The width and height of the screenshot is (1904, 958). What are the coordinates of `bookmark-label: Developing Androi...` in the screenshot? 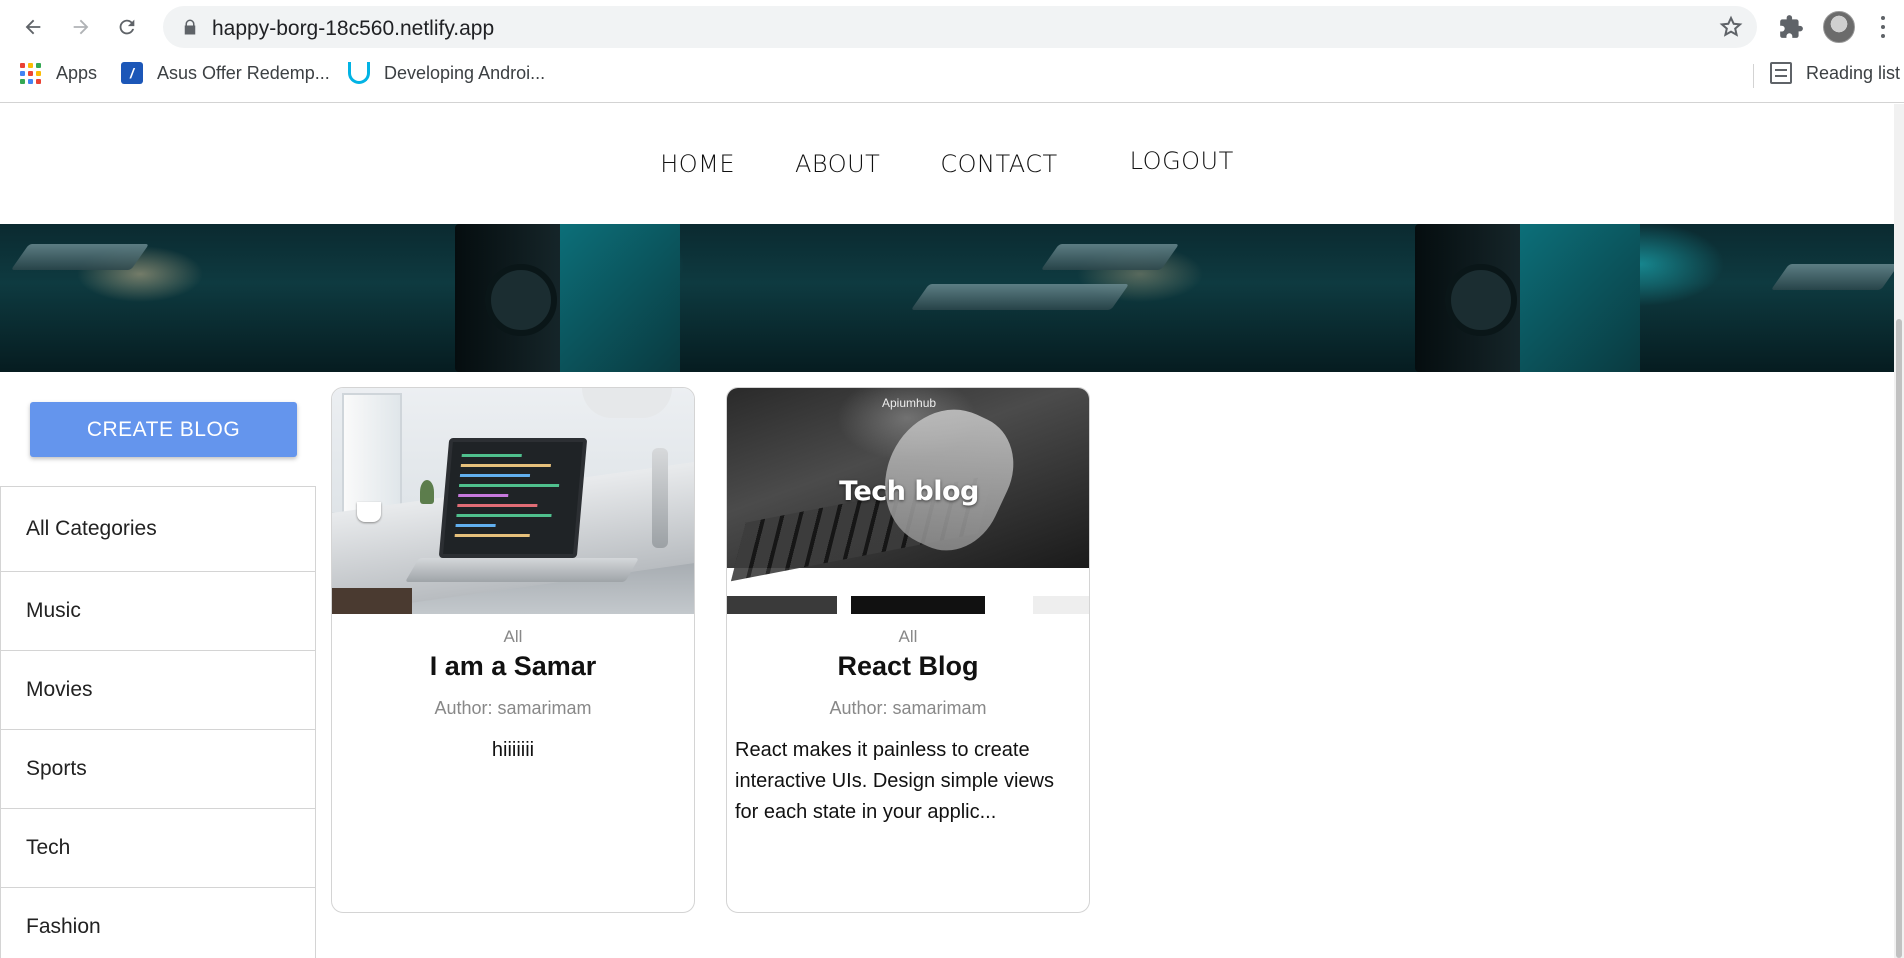 It's located at (465, 72).